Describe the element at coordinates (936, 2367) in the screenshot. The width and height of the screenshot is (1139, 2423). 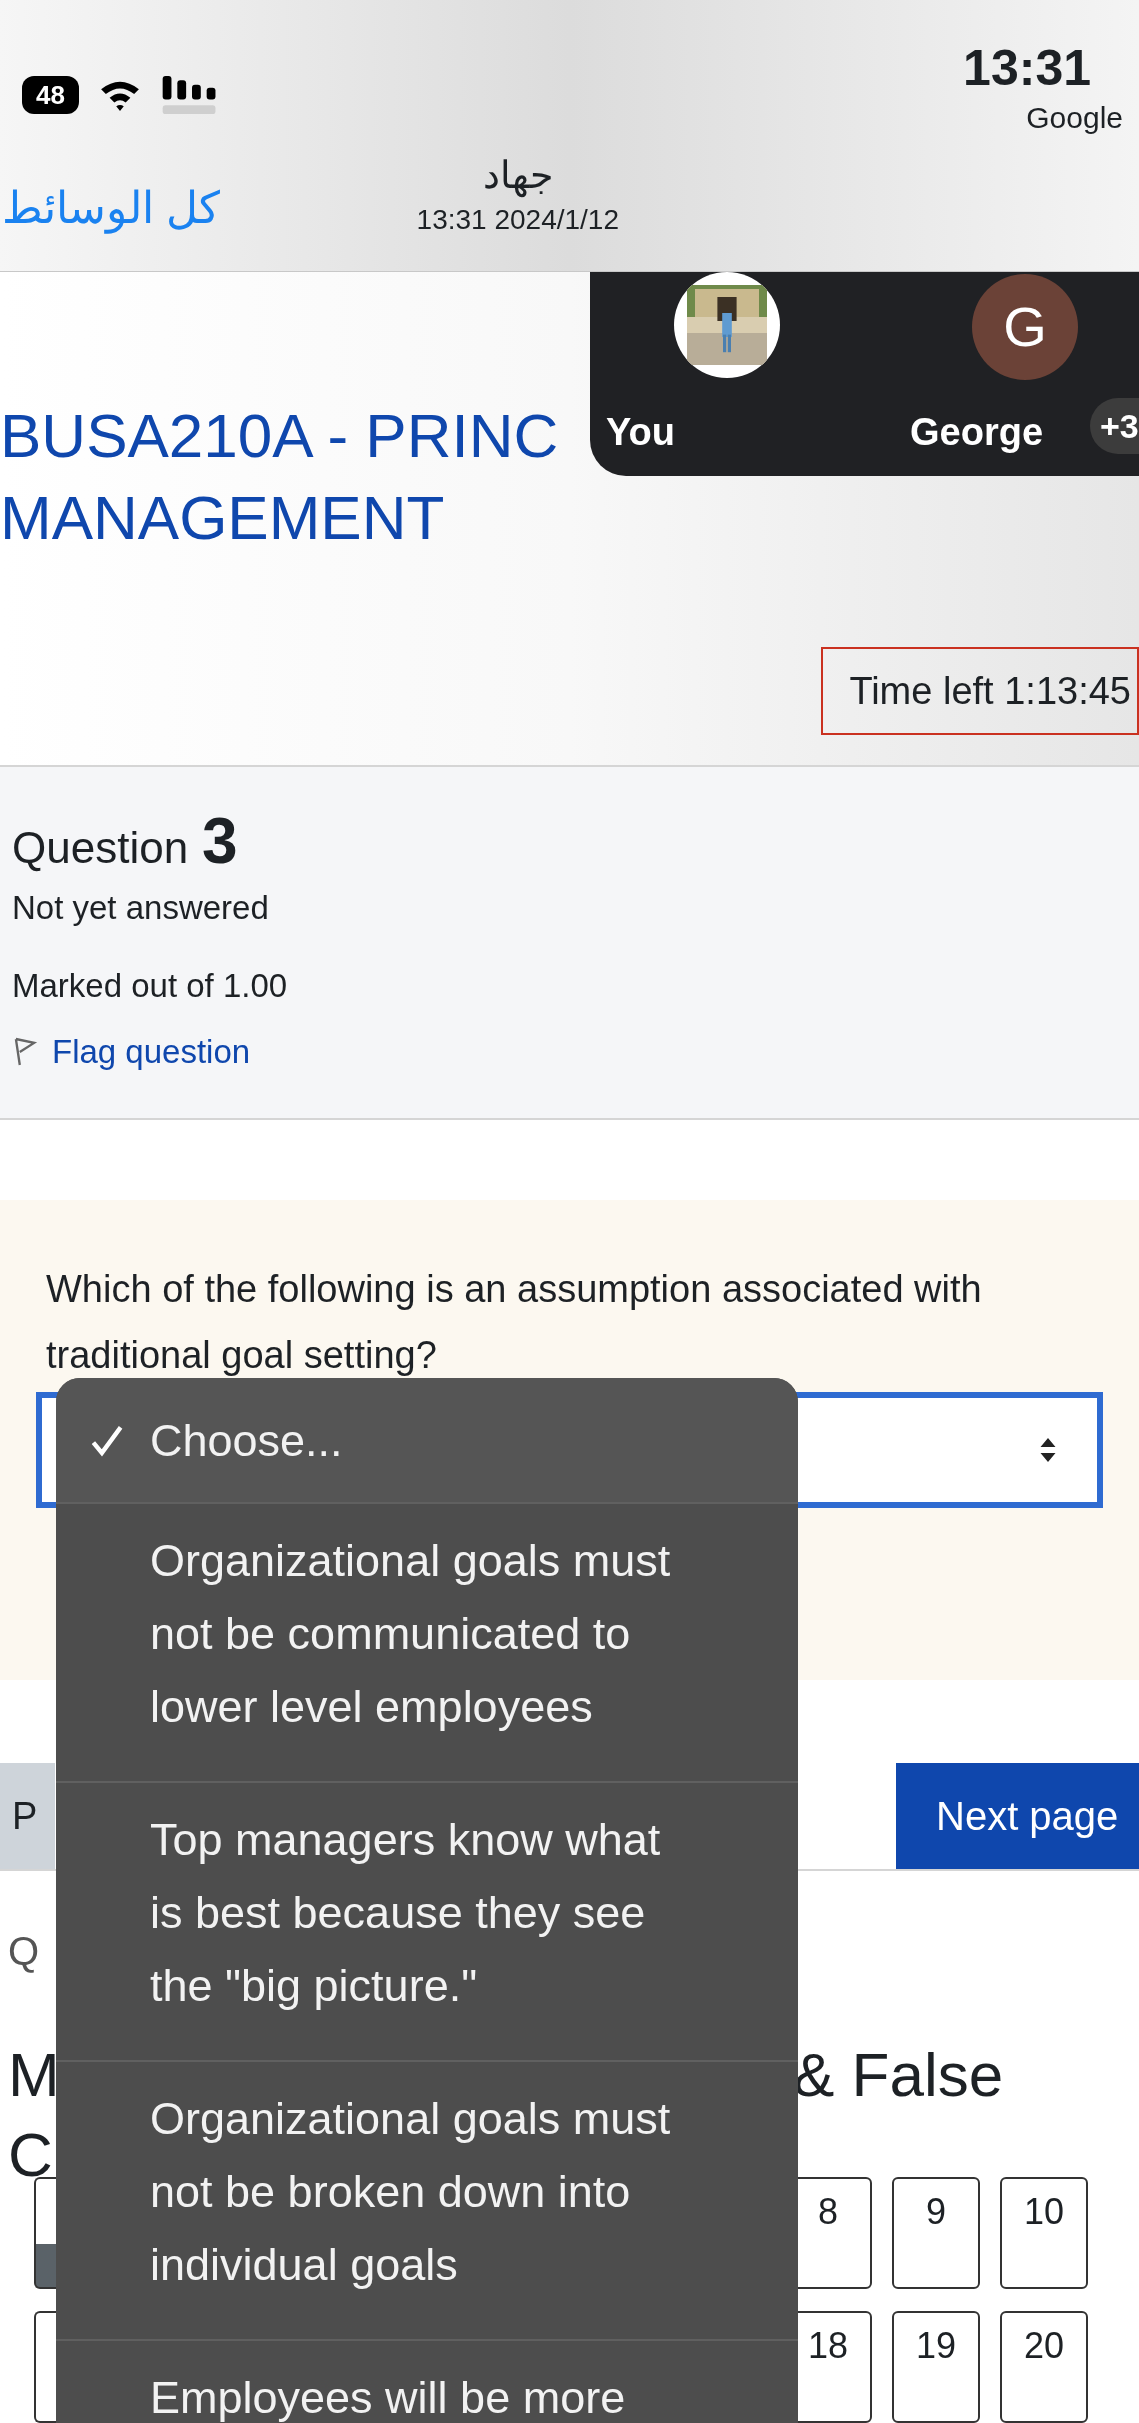
I see `question-nav-button: 19` at that location.